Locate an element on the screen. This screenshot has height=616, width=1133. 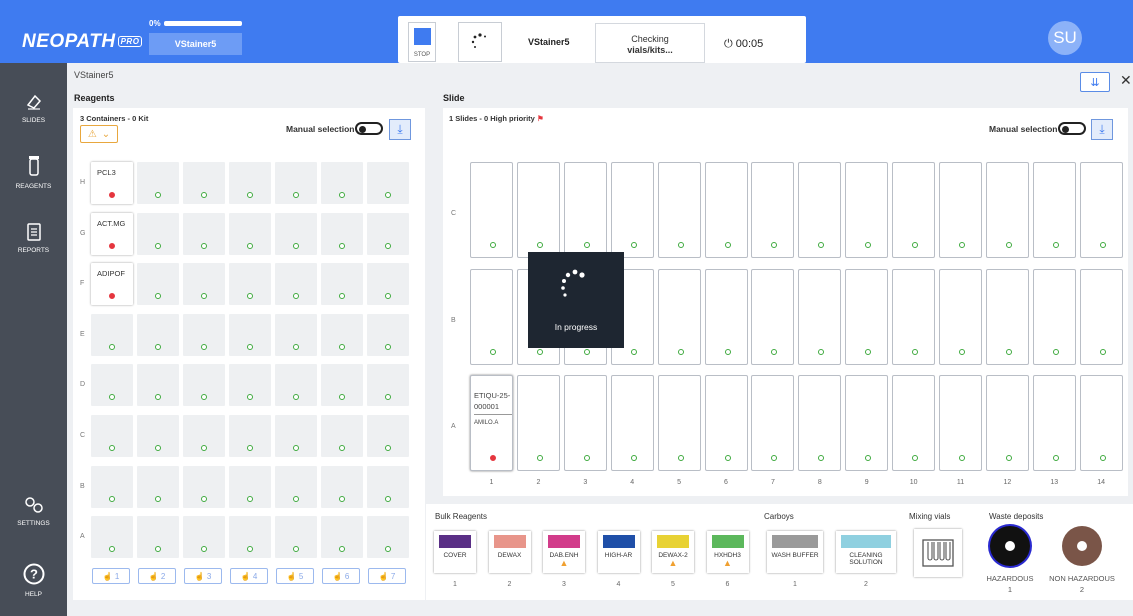
sidebar-item-help: ? HELP is located at coordinates (33, 580).